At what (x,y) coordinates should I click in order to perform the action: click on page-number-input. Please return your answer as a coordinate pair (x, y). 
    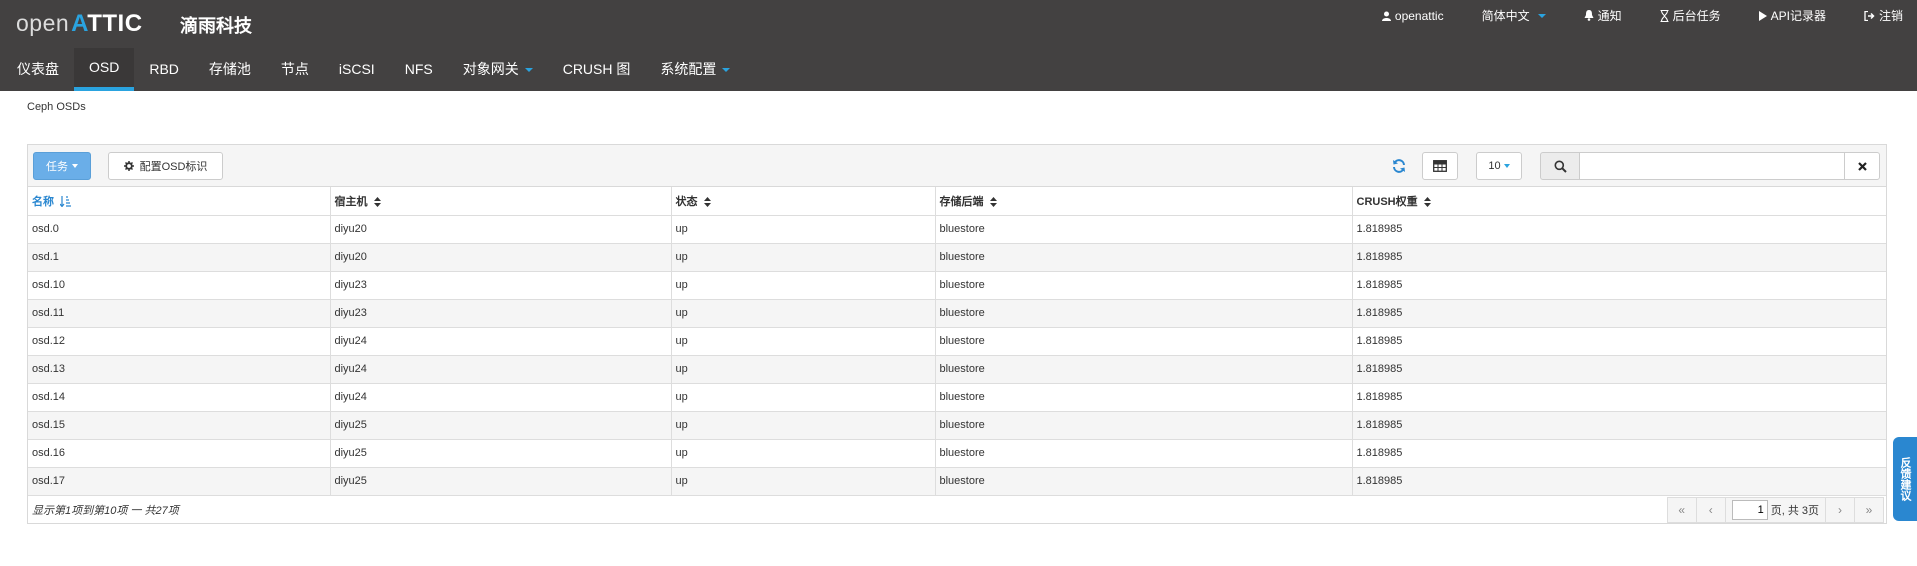
    Looking at the image, I should click on (1749, 510).